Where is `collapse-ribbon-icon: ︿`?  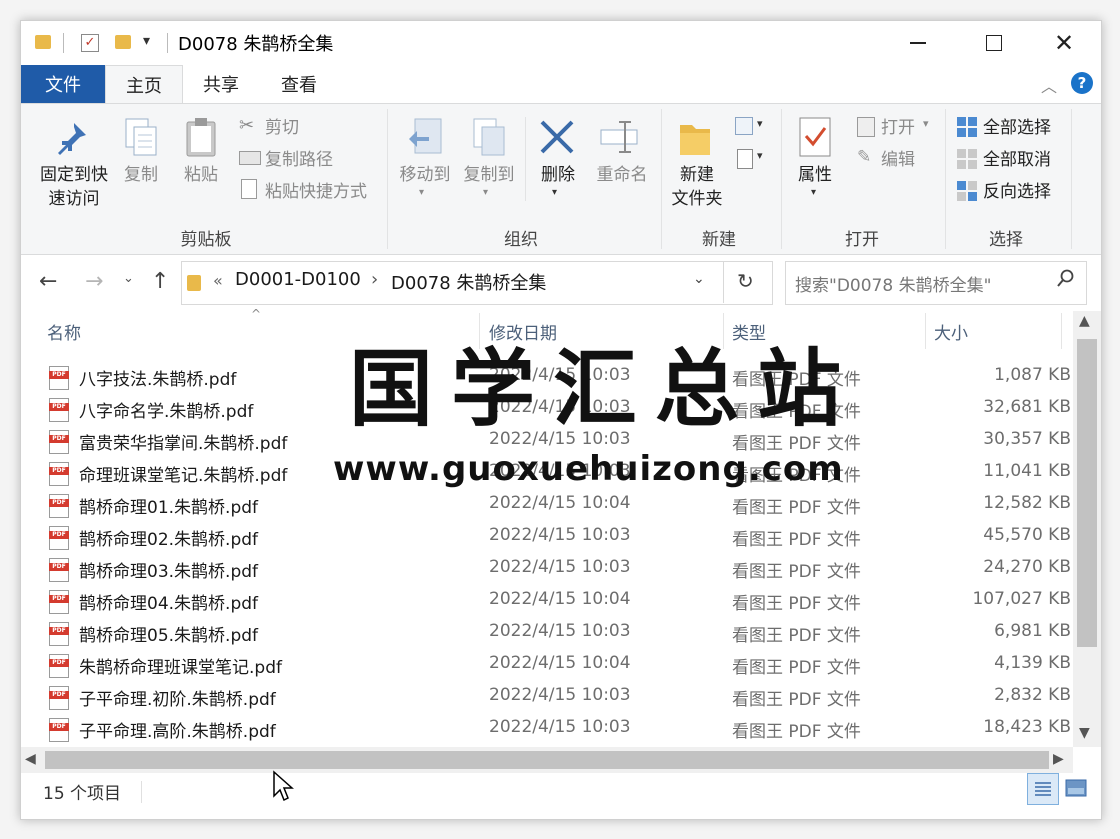
collapse-ribbon-icon: ︿ is located at coordinates (1049, 85).